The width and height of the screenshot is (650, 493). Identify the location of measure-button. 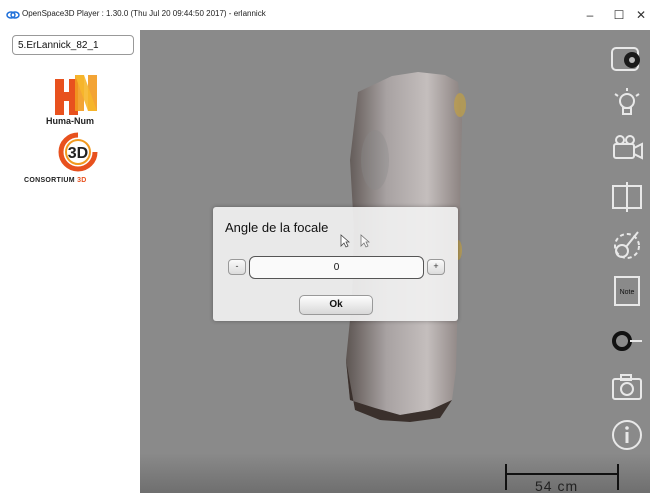
(627, 341).